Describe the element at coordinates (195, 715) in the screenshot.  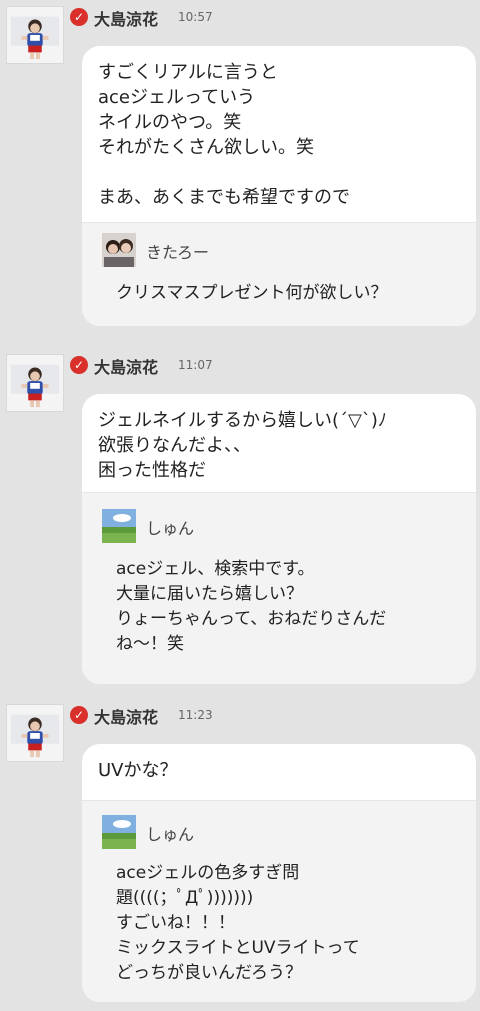
I see `message-time: 11:23` at that location.